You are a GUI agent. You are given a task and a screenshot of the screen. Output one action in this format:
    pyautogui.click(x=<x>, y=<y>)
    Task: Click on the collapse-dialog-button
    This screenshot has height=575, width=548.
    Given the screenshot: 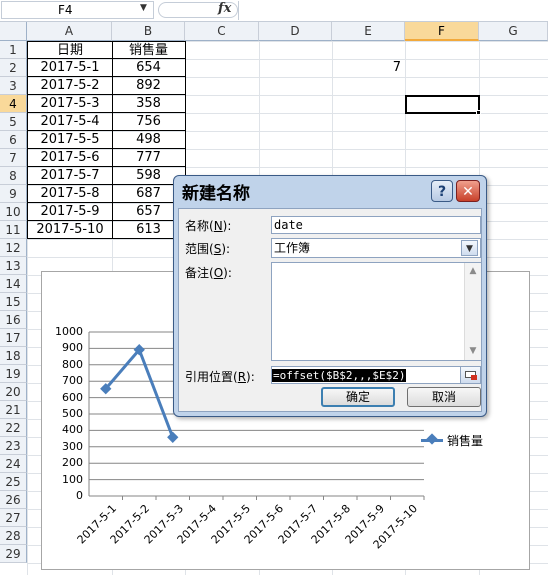 What is the action you would take?
    pyautogui.click(x=470, y=375)
    